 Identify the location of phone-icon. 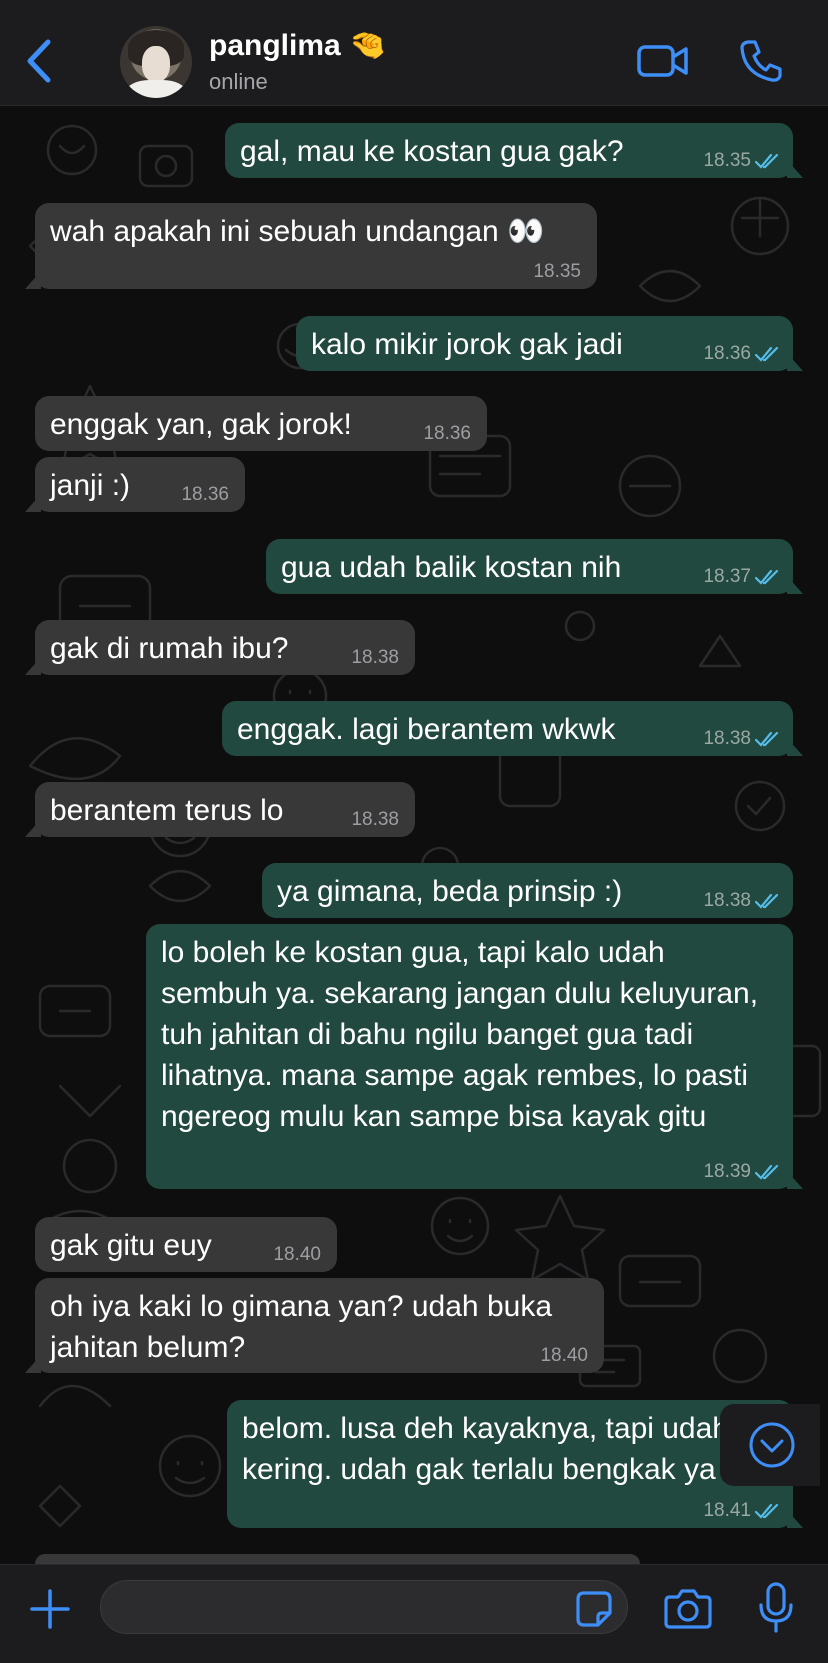
(761, 61).